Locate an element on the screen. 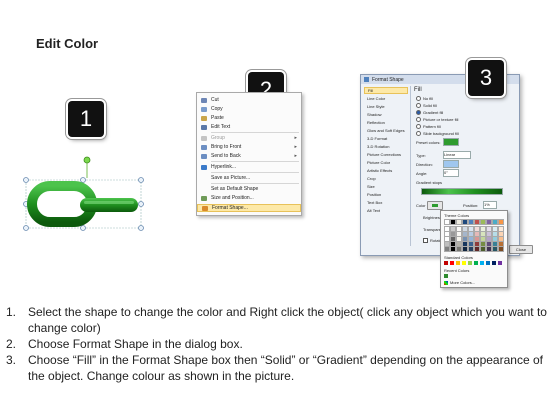  fill-option-none: No fill is located at coordinates (424, 98).